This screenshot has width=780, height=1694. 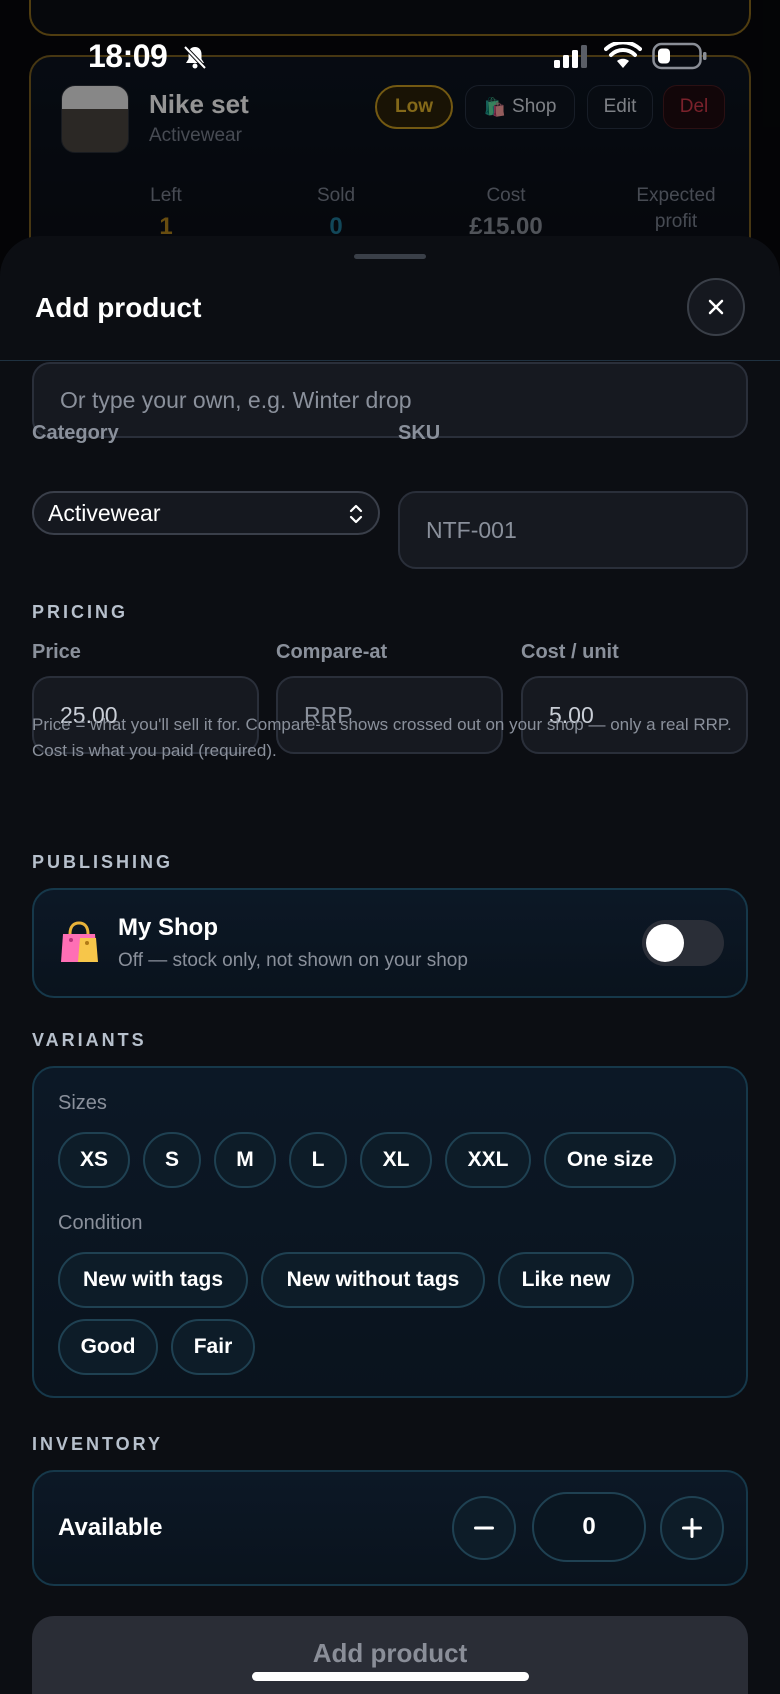 I want to click on cellular-signal-icon, so click(x=570, y=56).